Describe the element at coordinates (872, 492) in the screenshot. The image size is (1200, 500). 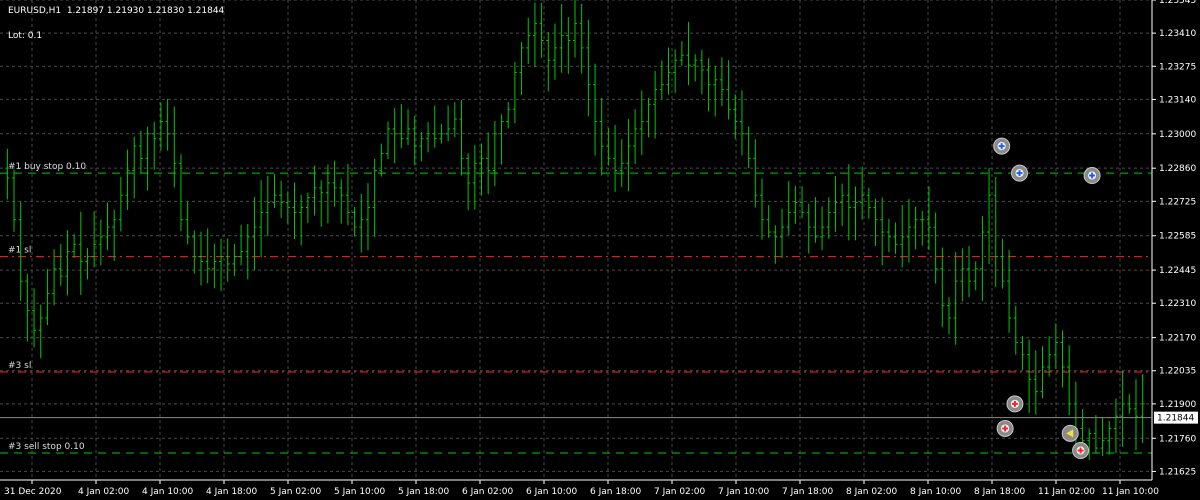
I see `x-tick-label: 8 Jan 02:00` at that location.